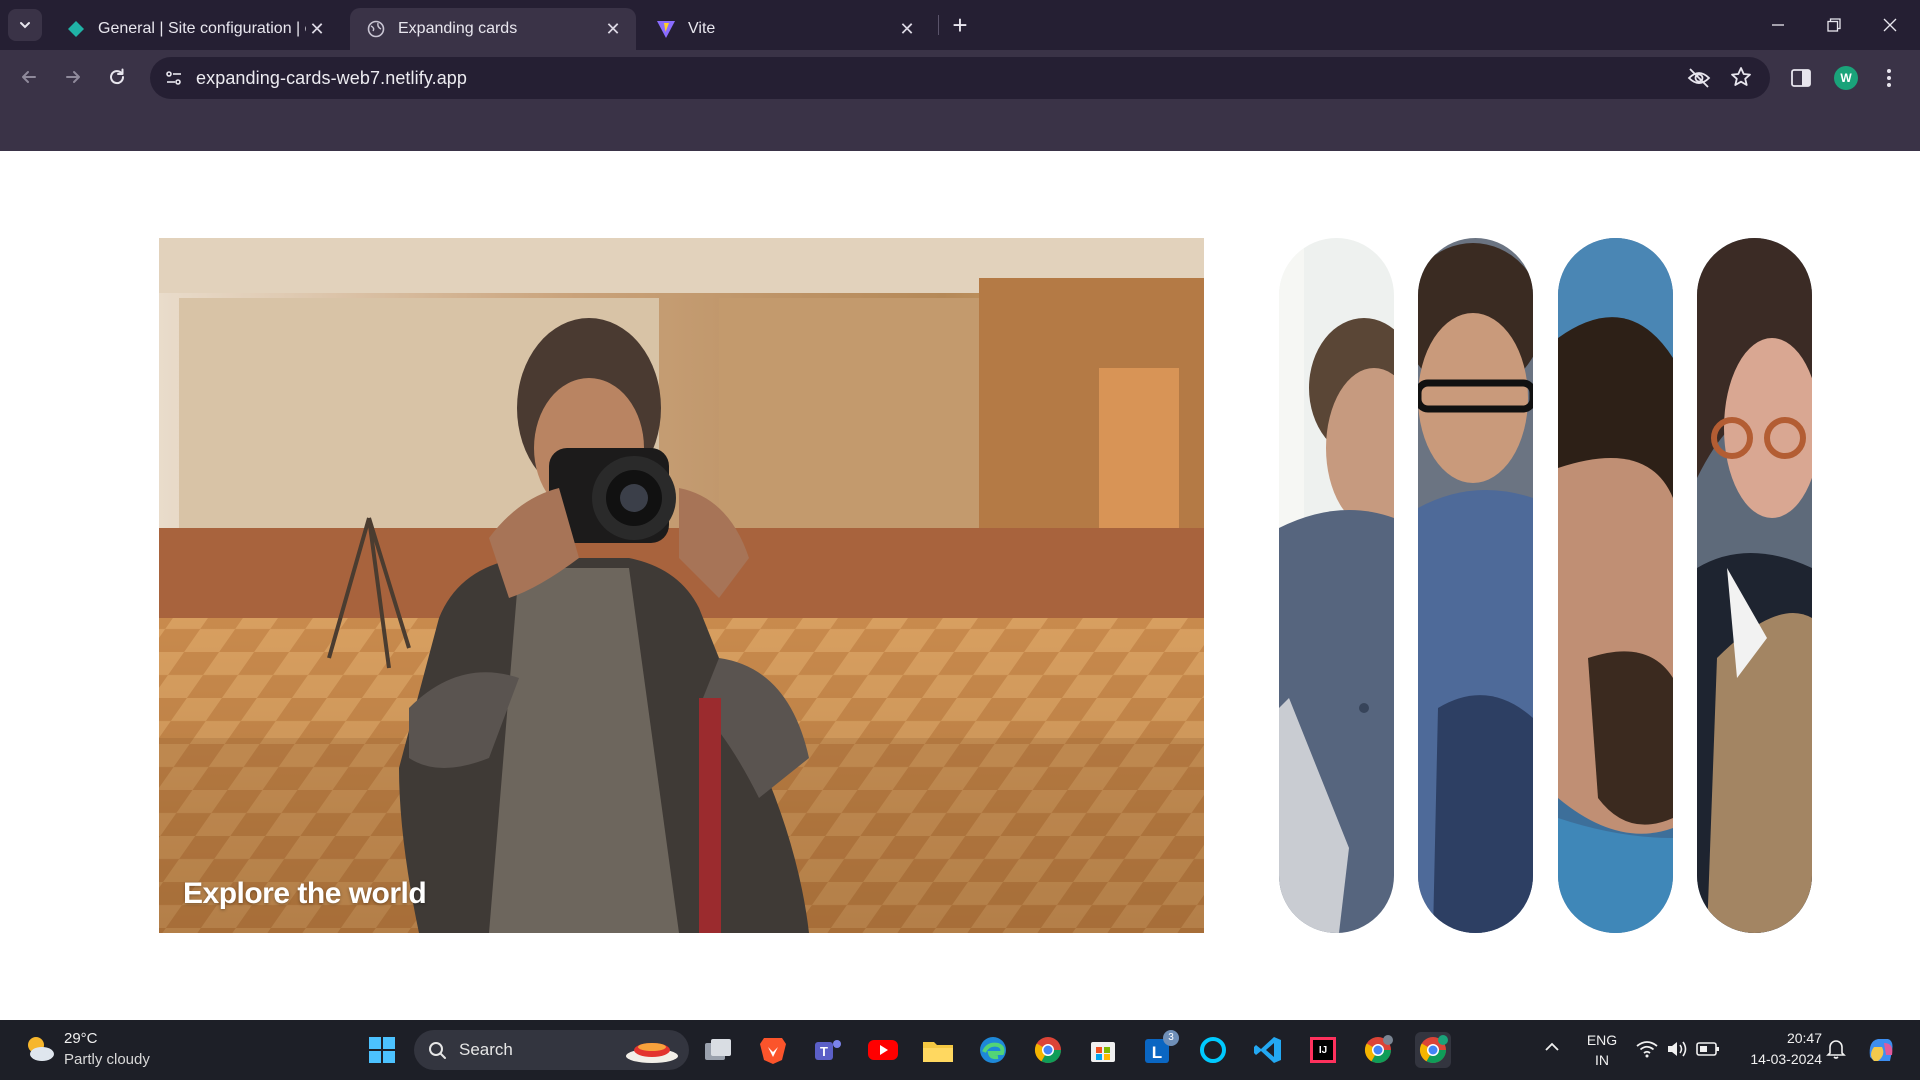 The height and width of the screenshot is (1080, 1920). Describe the element at coordinates (1677, 1051) in the screenshot. I see `volume-icon` at that location.